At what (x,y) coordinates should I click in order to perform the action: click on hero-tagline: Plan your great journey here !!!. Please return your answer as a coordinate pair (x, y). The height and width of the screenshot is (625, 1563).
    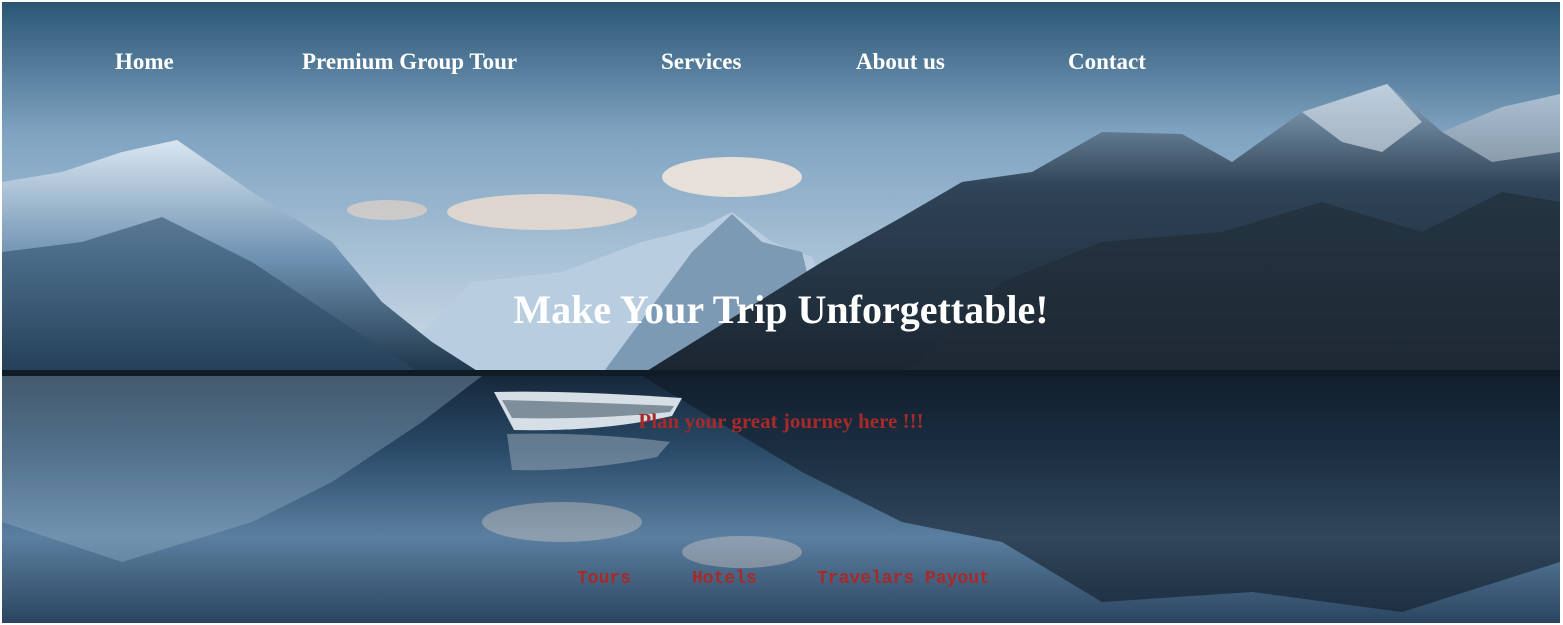
    Looking at the image, I should click on (781, 421).